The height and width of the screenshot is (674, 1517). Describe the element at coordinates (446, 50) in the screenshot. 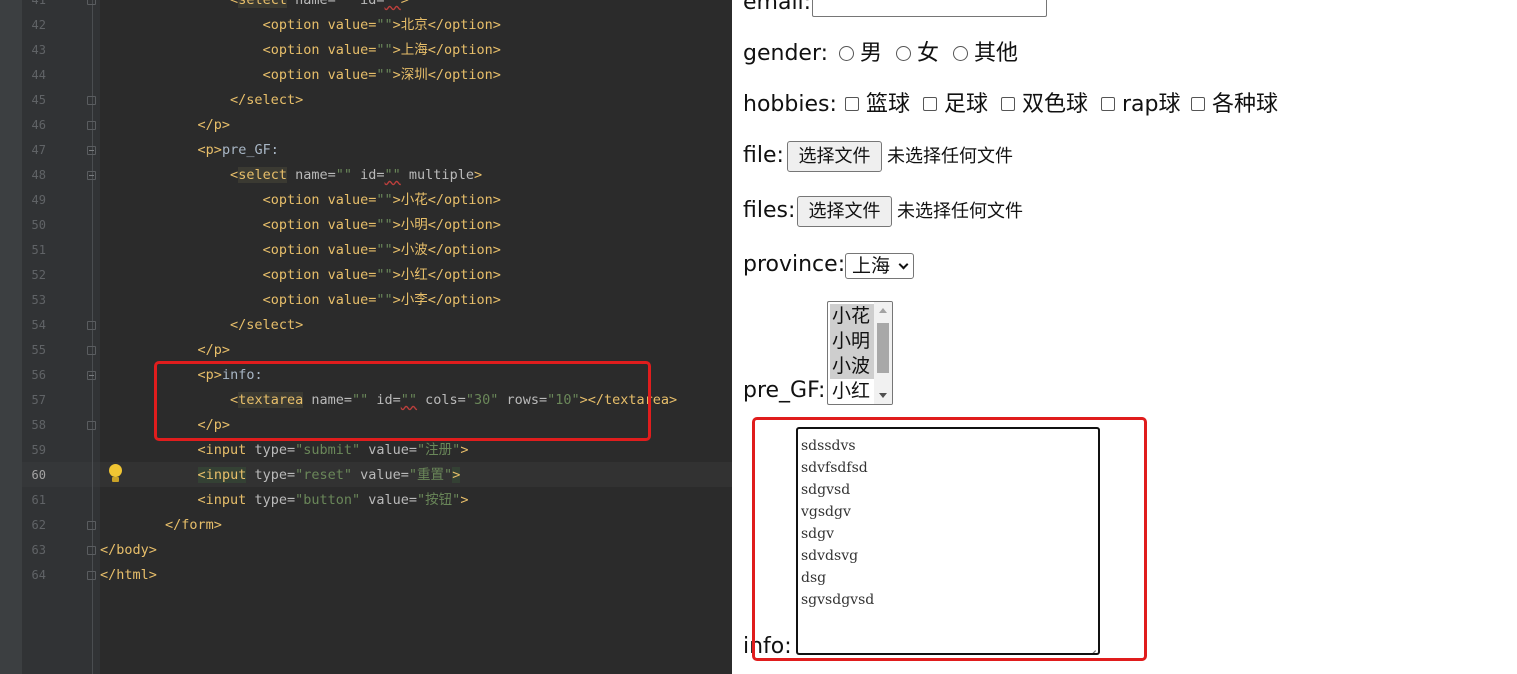

I see `code-token: >上海</option>` at that location.